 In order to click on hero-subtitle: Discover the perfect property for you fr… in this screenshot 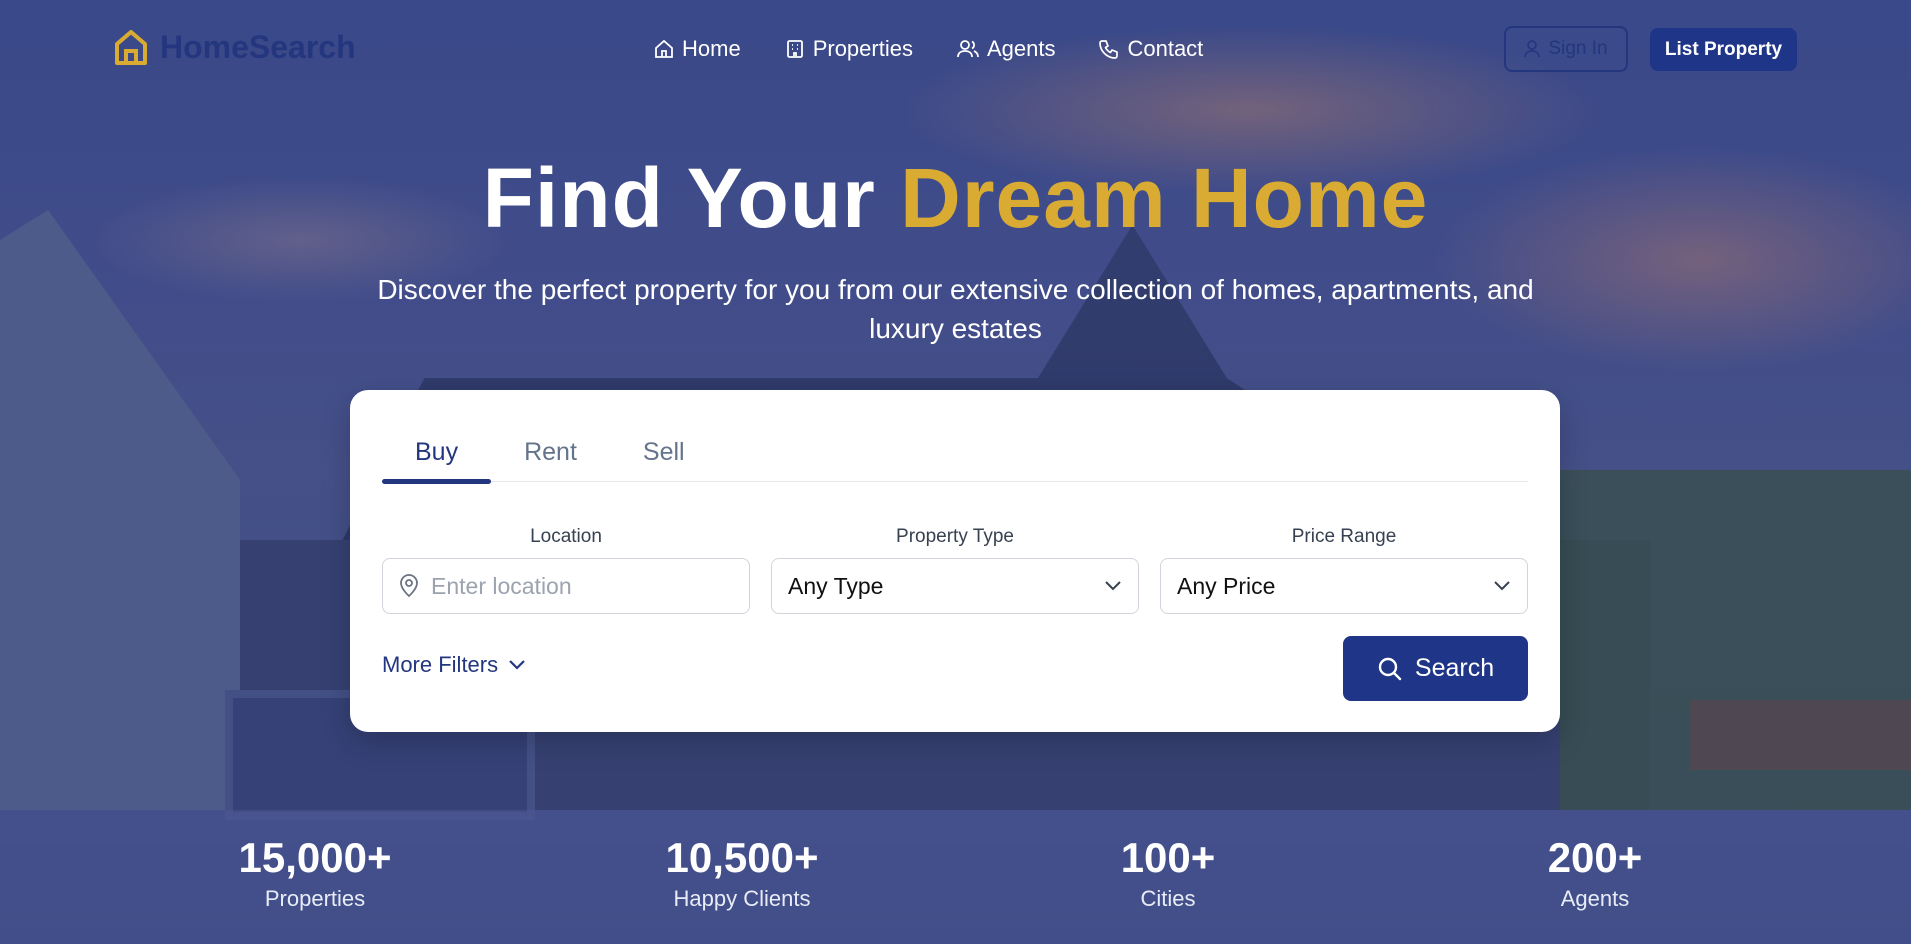, I will do `click(955, 309)`.